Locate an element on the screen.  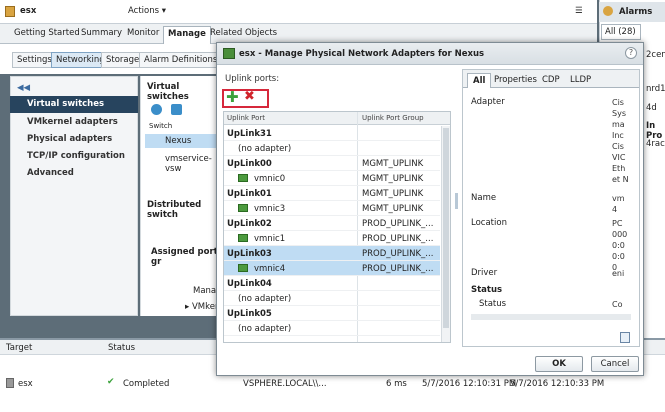
collapse-icon: ◀◀ is located at coordinates (23, 88).